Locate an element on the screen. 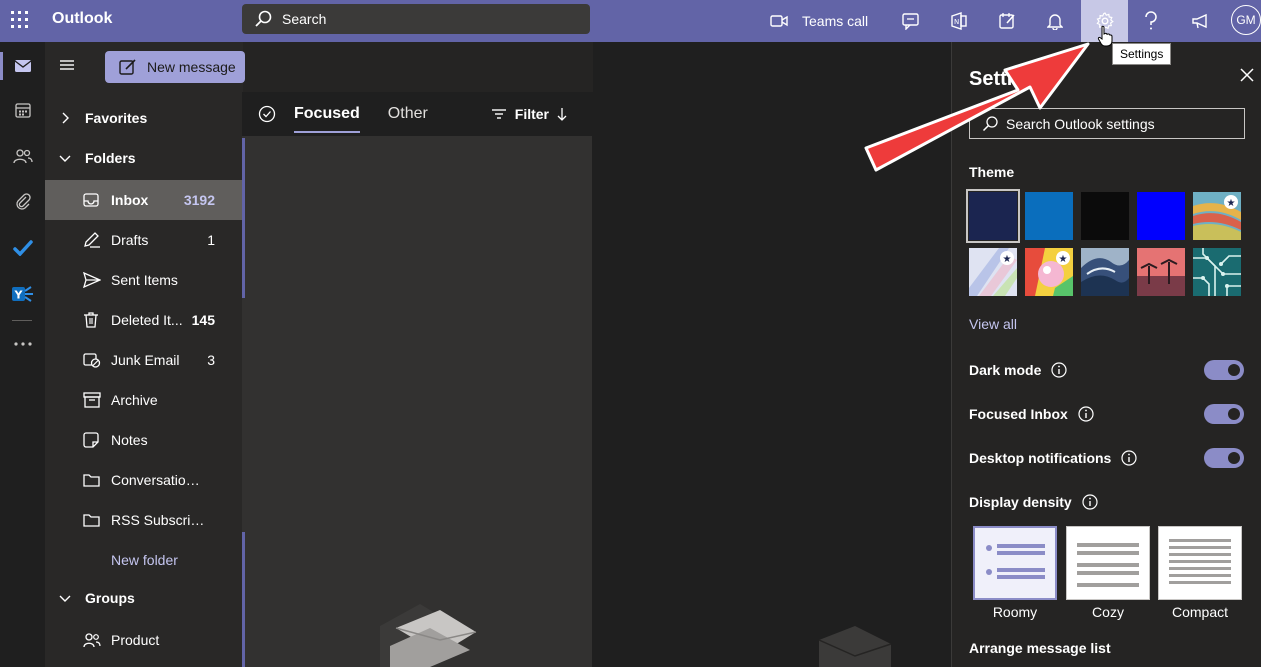  rail-mail-button is located at coordinates (22, 66).